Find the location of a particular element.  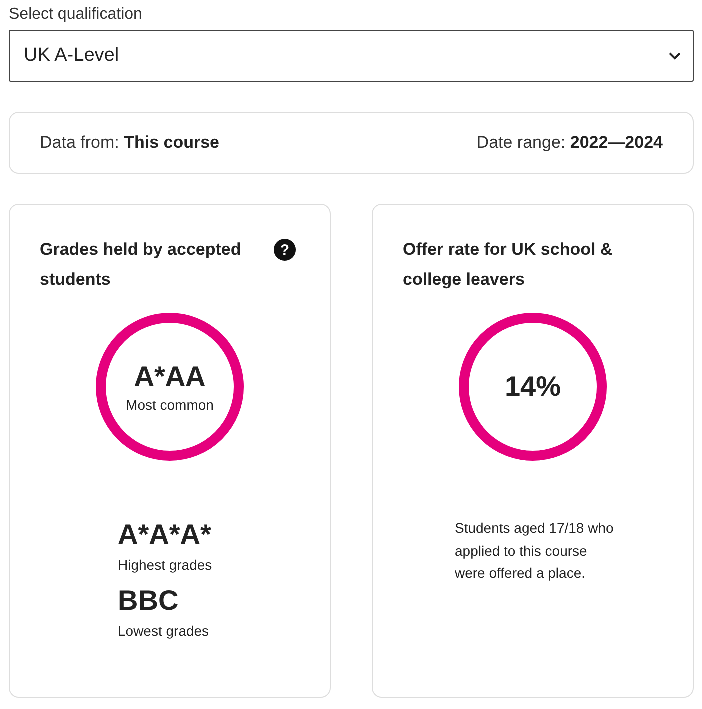

grade-caption: Lowest grades is located at coordinates (164, 631).